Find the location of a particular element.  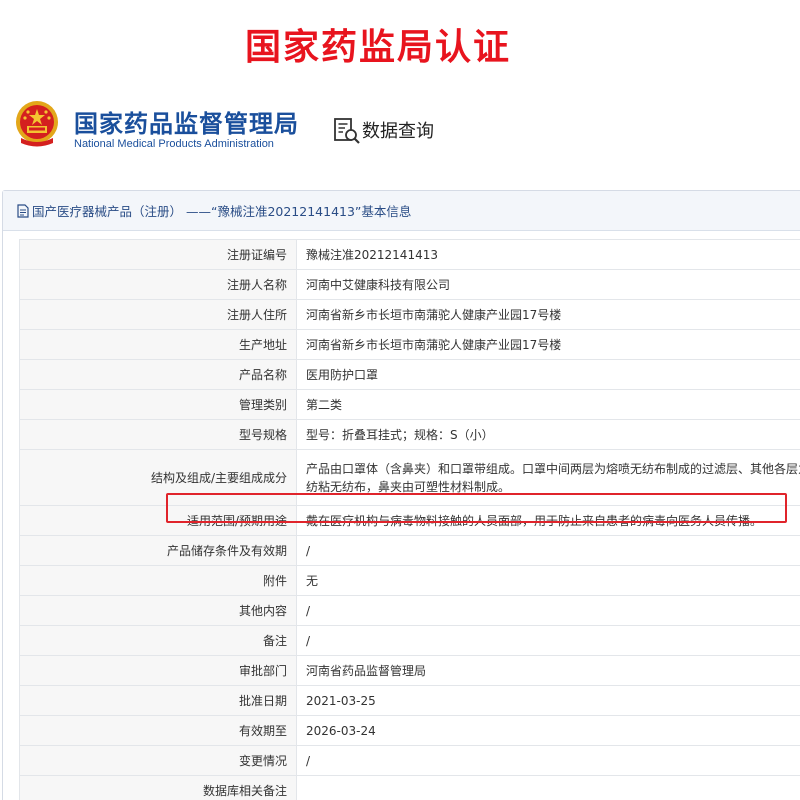

field-value: 河南省药品监督管理局 is located at coordinates (548, 670).